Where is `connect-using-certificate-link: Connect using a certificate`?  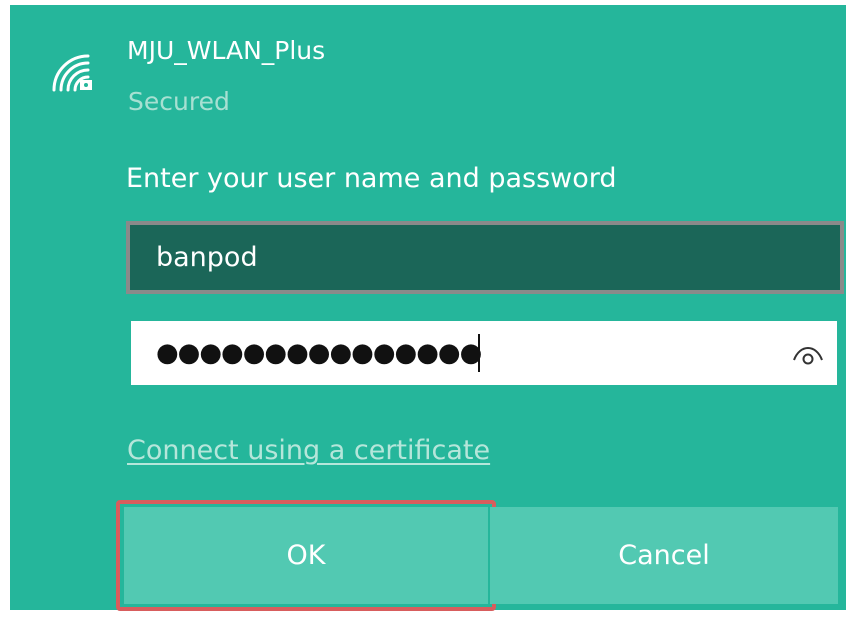 connect-using-certificate-link: Connect using a certificate is located at coordinates (308, 450).